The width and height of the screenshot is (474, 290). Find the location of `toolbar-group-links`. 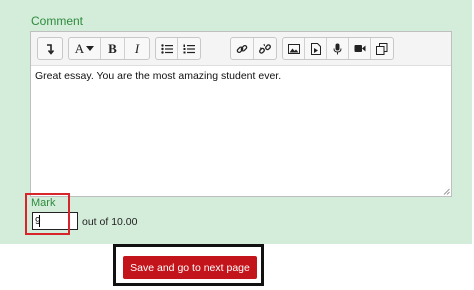

toolbar-group-links is located at coordinates (253, 48).